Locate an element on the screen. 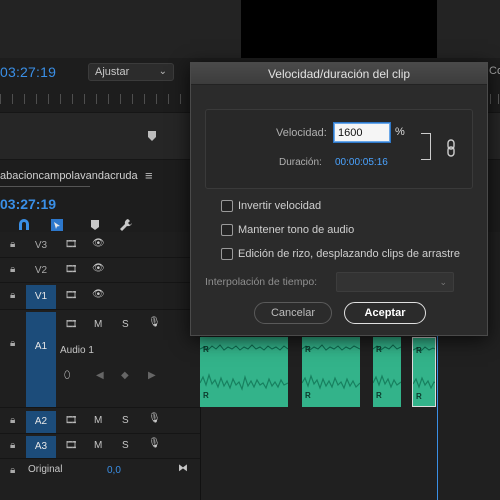 Image resolution: width=500 pixels, height=500 pixels. program-timecode: 03:27:19 is located at coordinates (28, 72).